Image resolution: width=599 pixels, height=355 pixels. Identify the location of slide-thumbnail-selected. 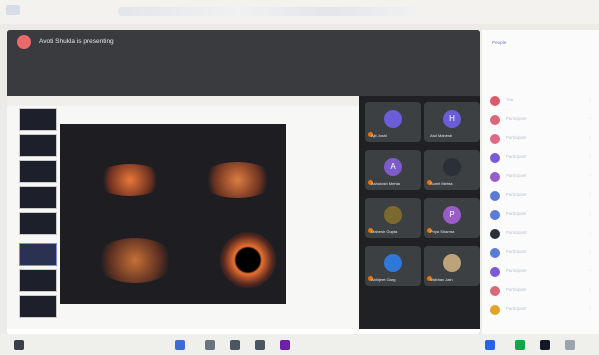
(38, 254).